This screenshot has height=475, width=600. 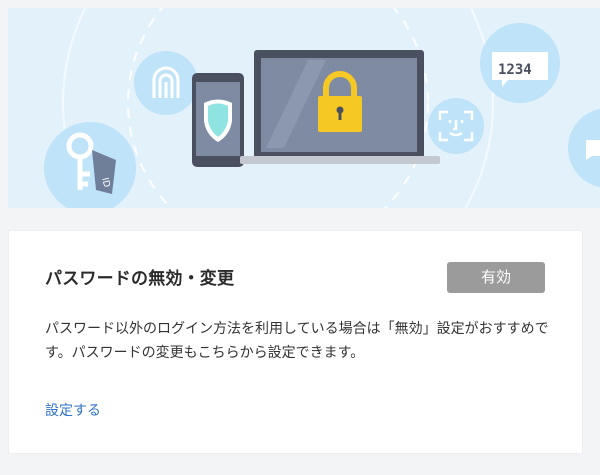 I want to click on card-title: パスワードの無効・変更, so click(x=140, y=279).